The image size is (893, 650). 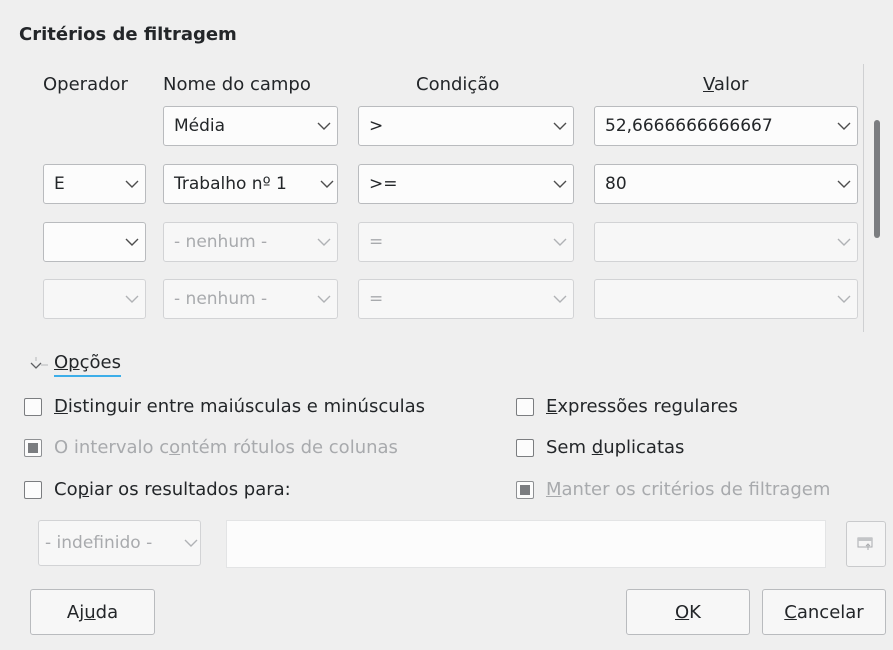 What do you see at coordinates (525, 447) in the screenshot?
I see `no-duplicates-checkbox` at bounding box center [525, 447].